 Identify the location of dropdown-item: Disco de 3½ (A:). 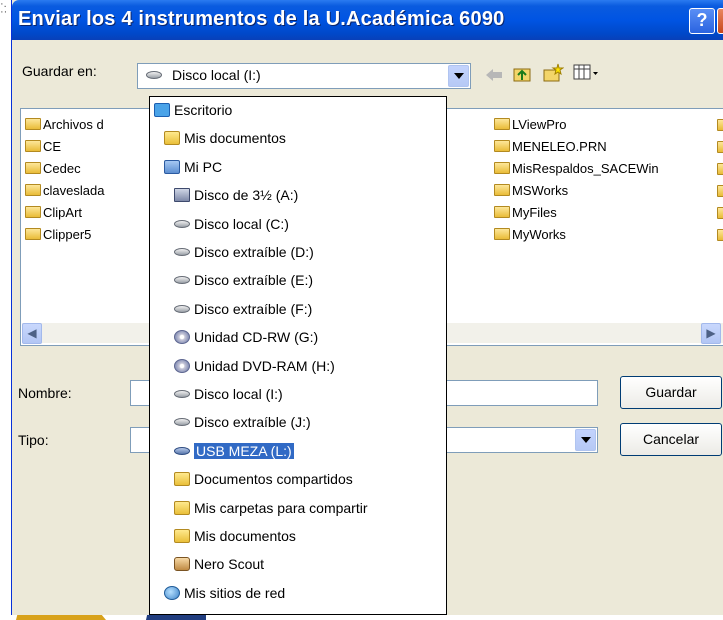
(236, 195).